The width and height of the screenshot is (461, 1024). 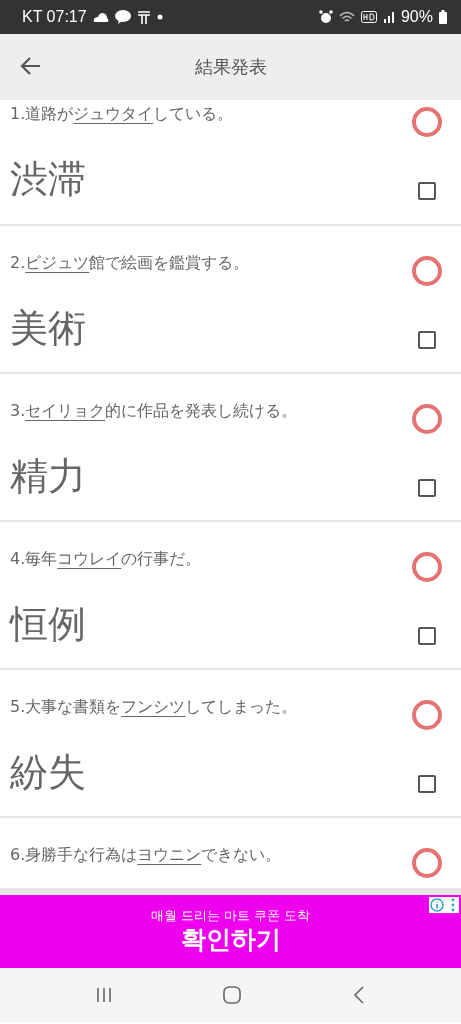 I want to click on recent-apps-icon, so click(x=103, y=995).